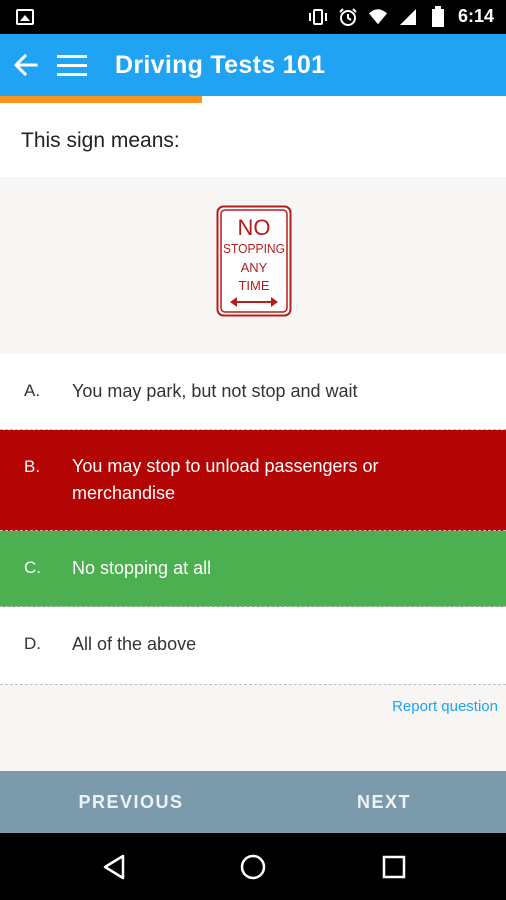  I want to click on recents-square-icon, so click(394, 867).